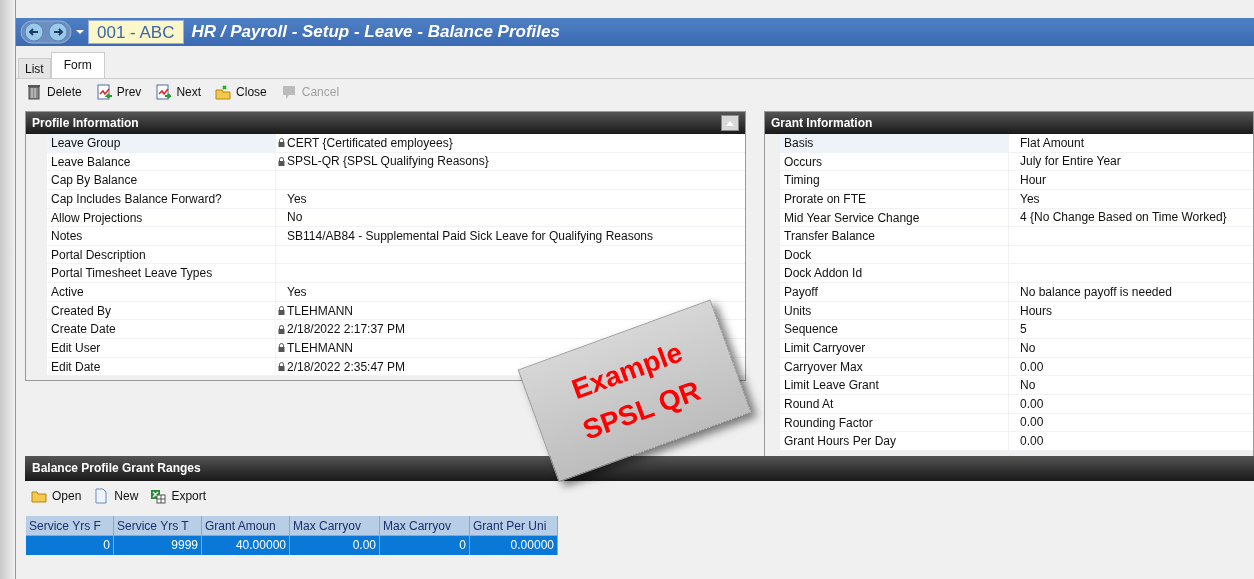  What do you see at coordinates (470, 237) in the screenshot?
I see `field-value: SB114/AB84 - Supplemental Paid Sick Leave for Qualifying Reasons` at bounding box center [470, 237].